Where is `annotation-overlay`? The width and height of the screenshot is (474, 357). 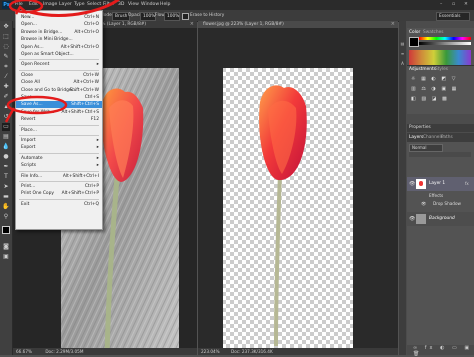 annotation-overlay is located at coordinates (62, 61).